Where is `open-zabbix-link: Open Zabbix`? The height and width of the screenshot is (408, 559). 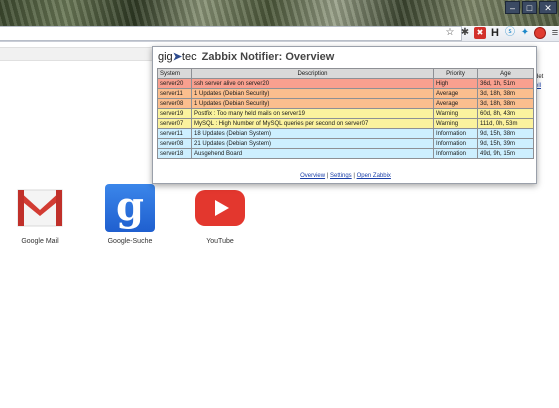
open-zabbix-link: Open Zabbix is located at coordinates (374, 176).